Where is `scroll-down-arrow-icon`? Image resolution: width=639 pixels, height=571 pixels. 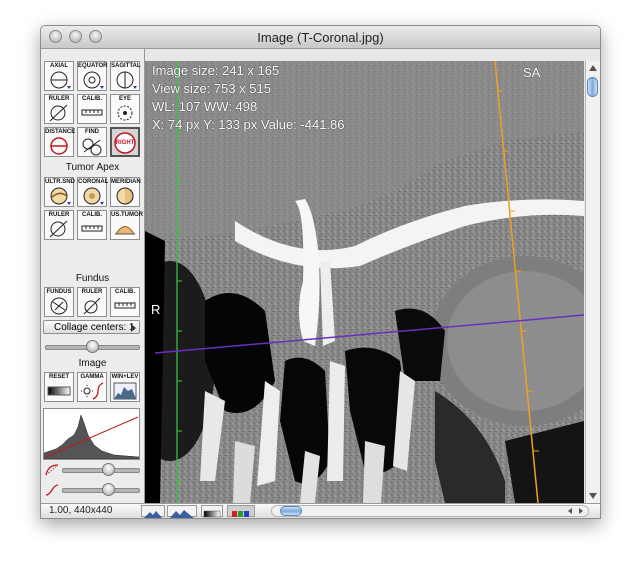
scroll-down-arrow-icon is located at coordinates (593, 496).